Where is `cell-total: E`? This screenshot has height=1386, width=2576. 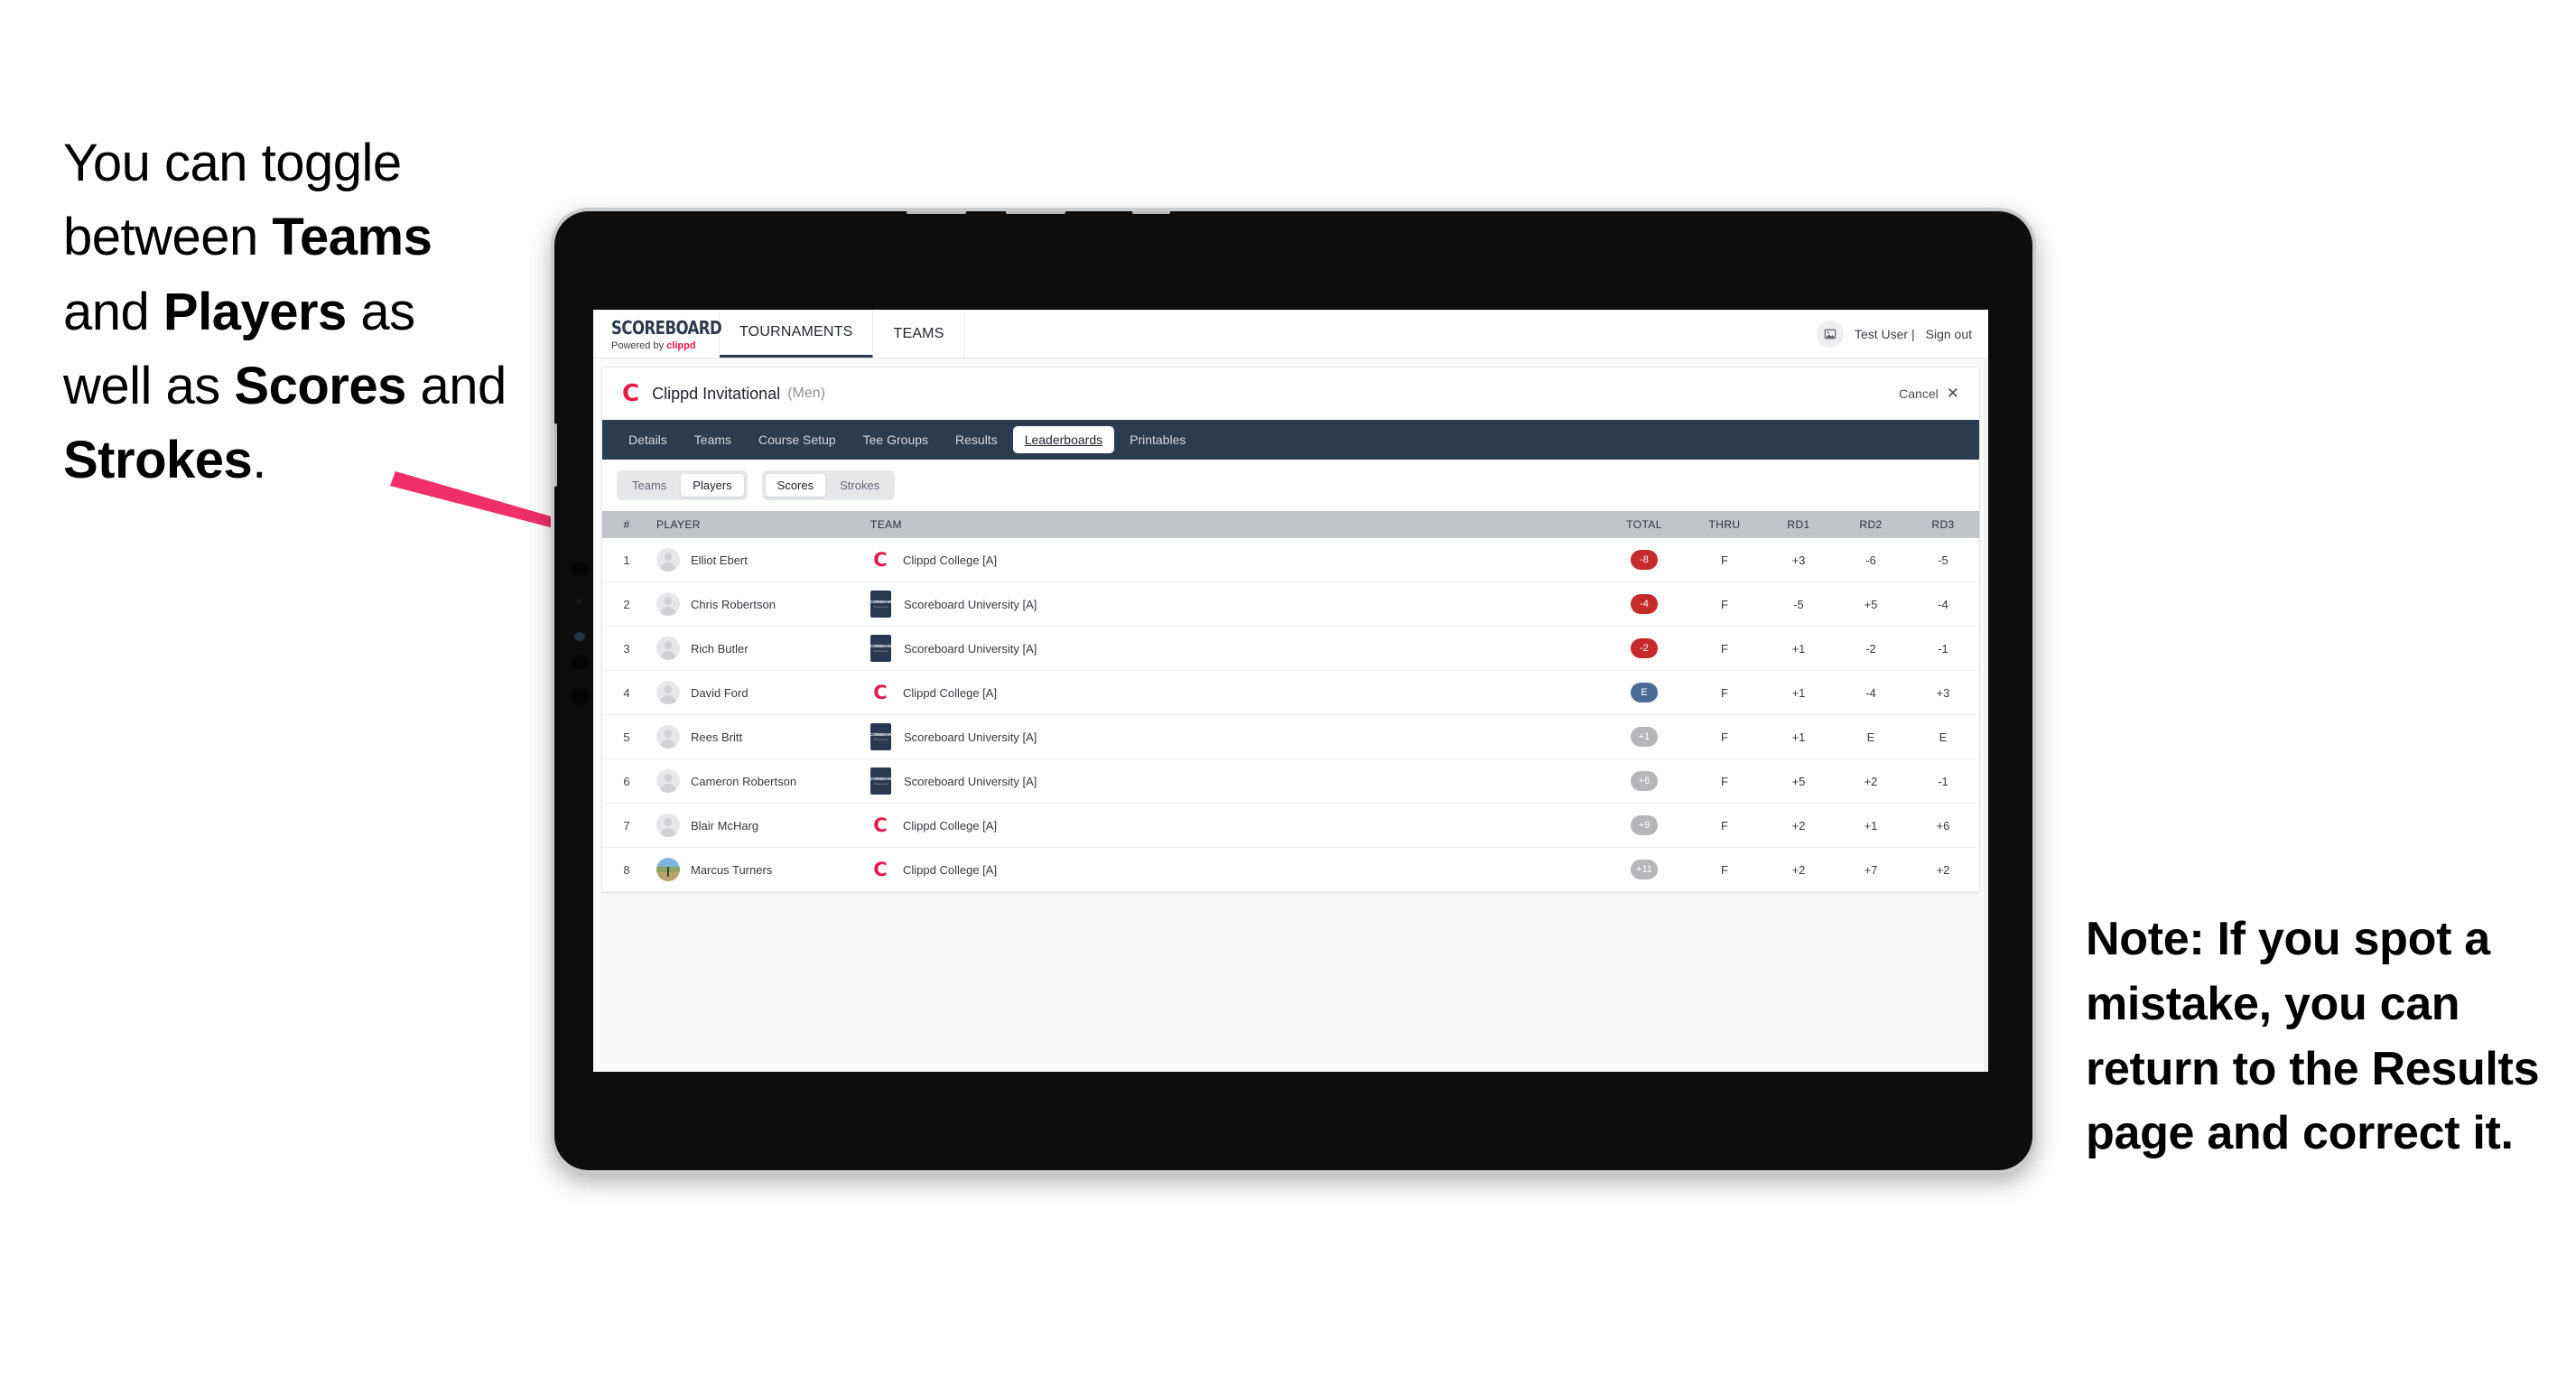
cell-total: E is located at coordinates (1644, 692).